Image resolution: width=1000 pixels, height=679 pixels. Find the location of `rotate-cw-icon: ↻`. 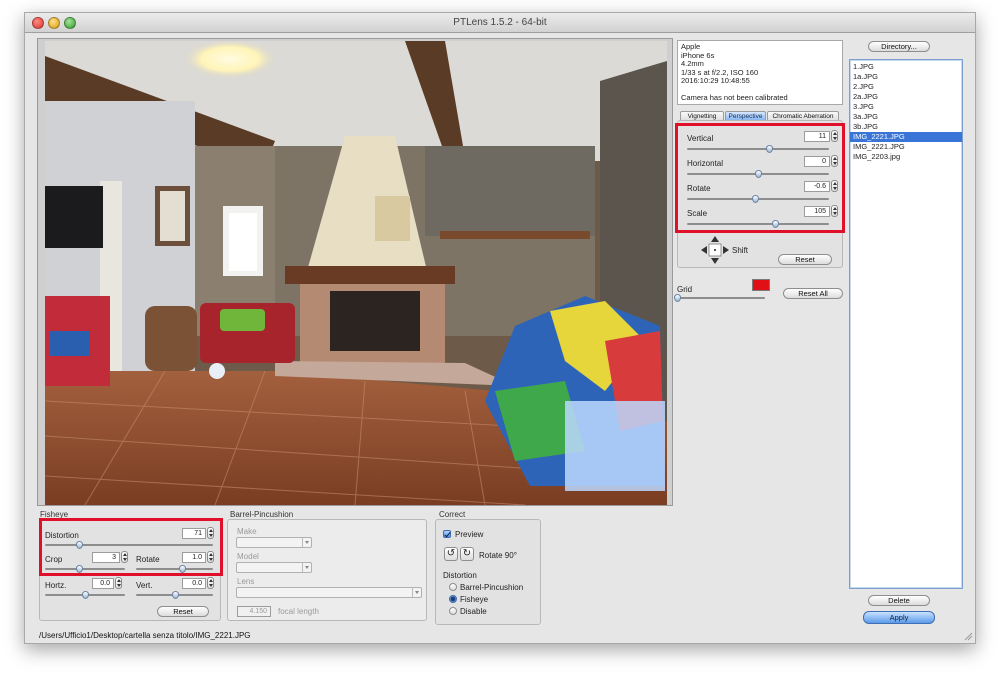

rotate-cw-icon: ↻ is located at coordinates (467, 553).